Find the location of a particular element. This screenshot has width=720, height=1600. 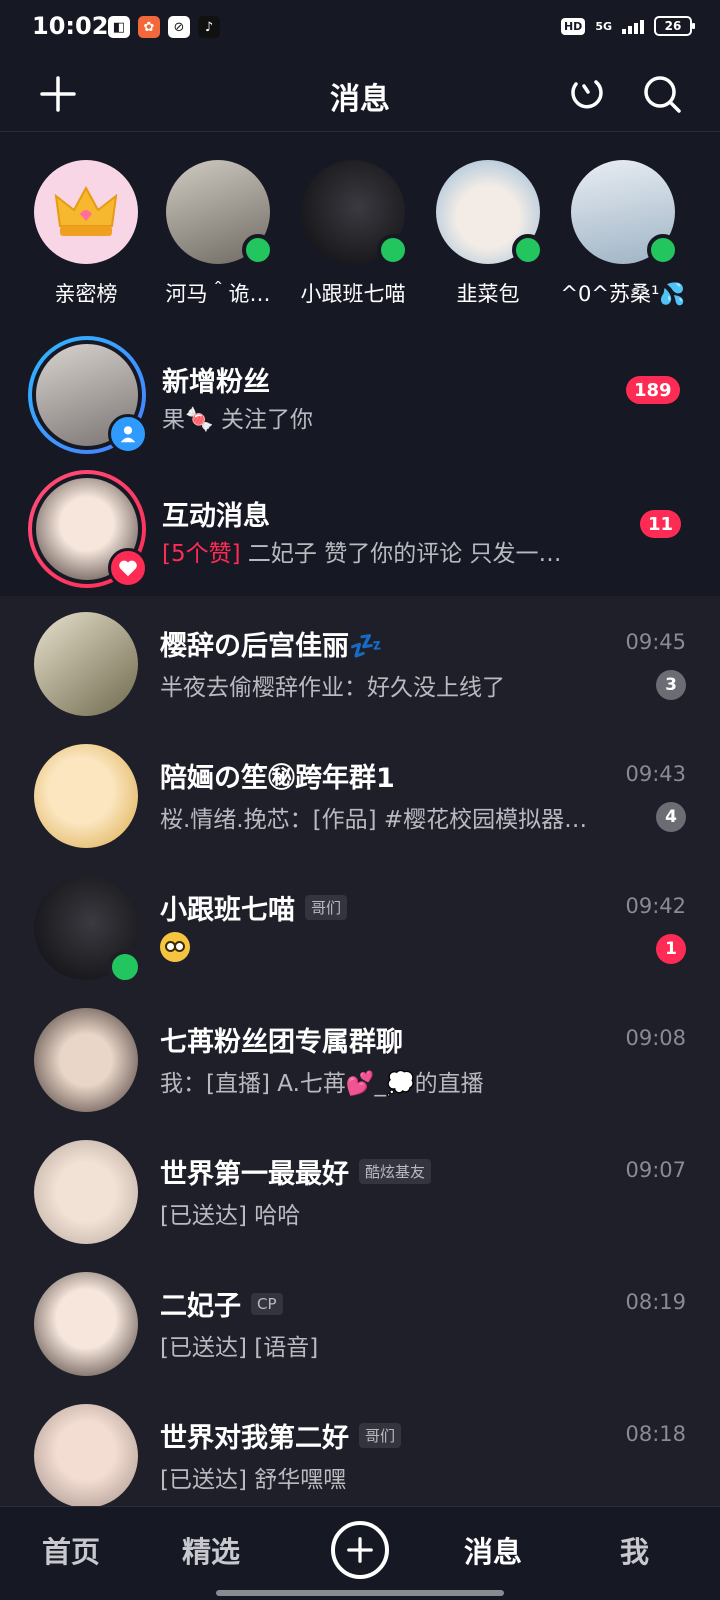

conversation-row: 小跟班七喵 哥们 09:42 1 is located at coordinates (360, 927).